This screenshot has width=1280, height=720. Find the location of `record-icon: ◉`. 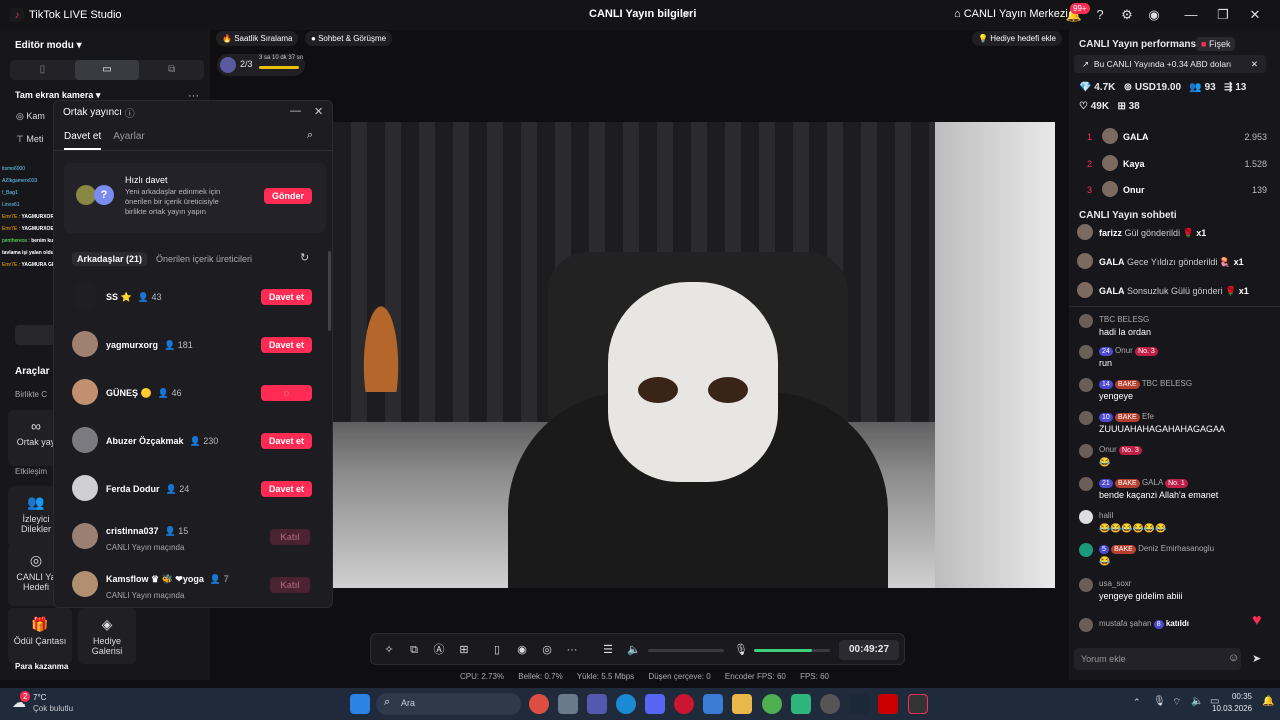

record-icon: ◉ is located at coordinates (522, 650).